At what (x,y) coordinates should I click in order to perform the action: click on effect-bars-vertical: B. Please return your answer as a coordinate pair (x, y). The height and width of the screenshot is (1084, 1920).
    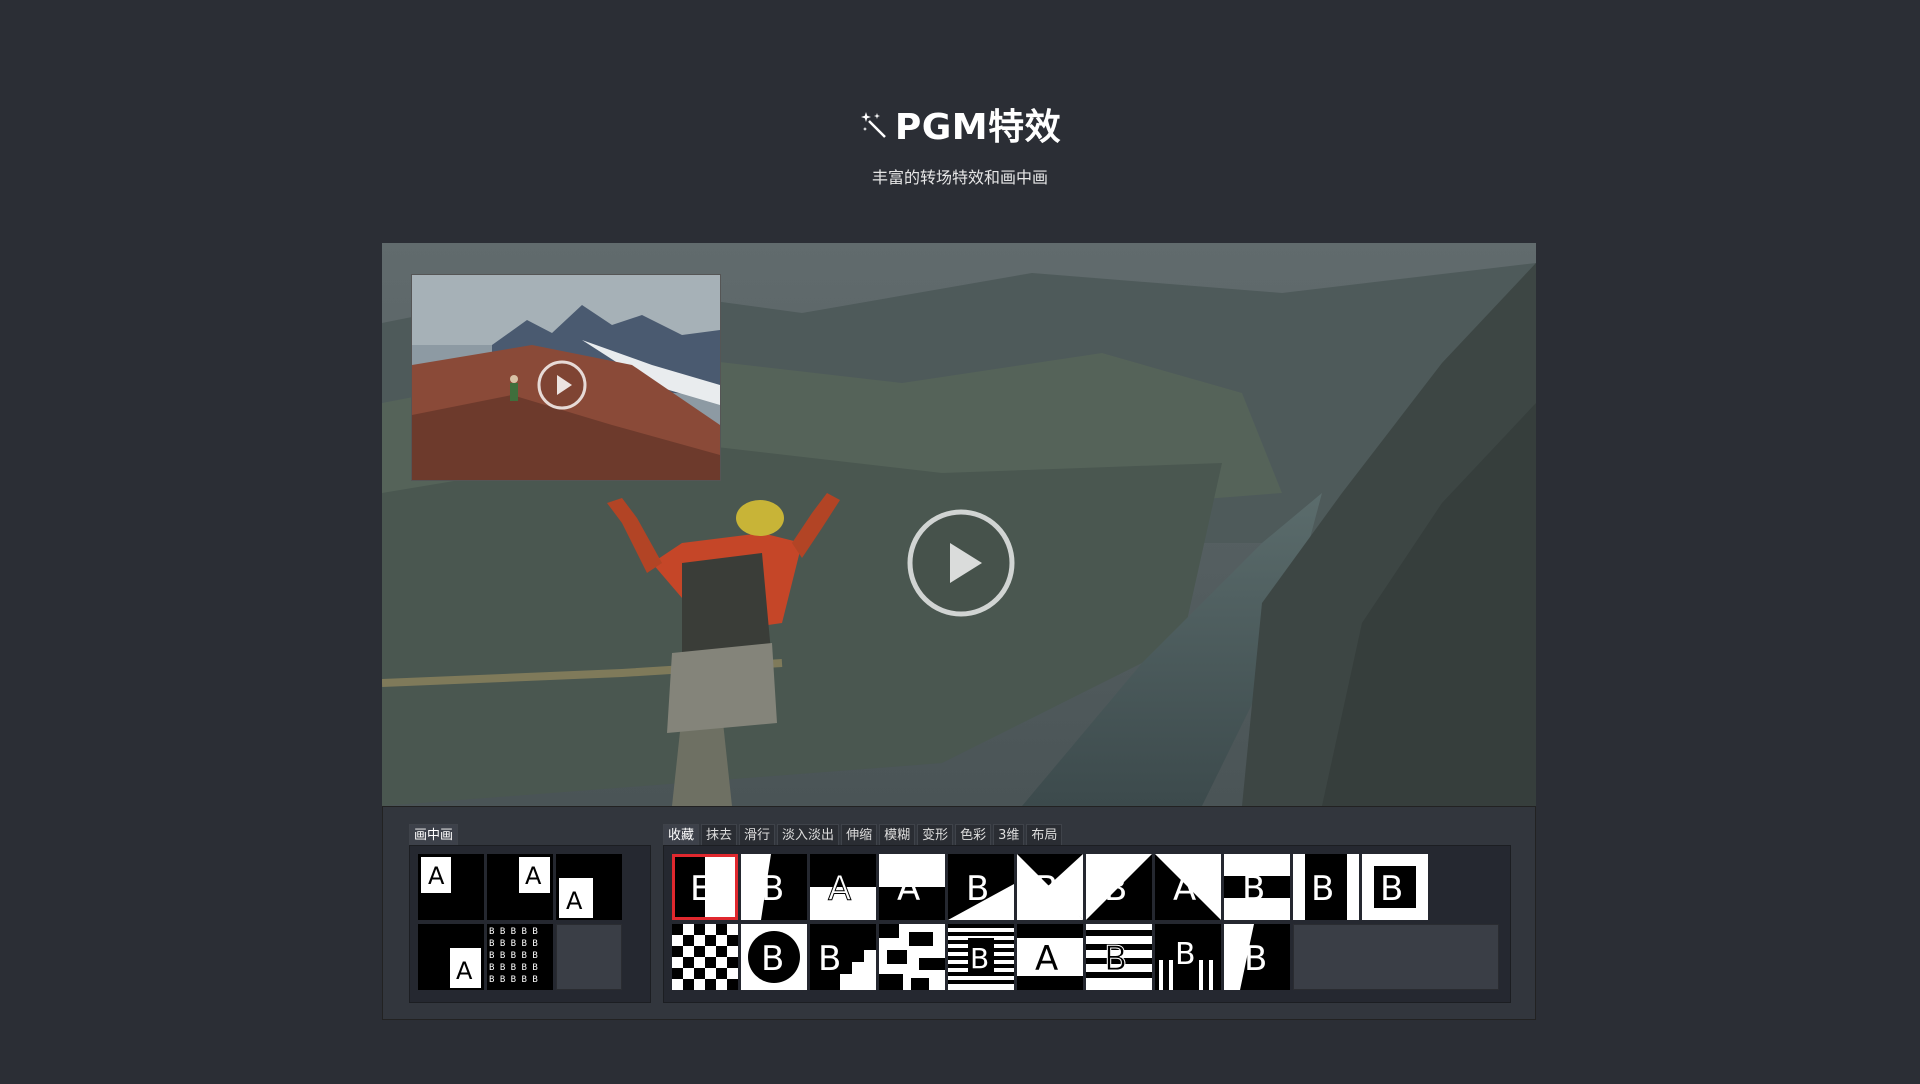
    Looking at the image, I should click on (1326, 887).